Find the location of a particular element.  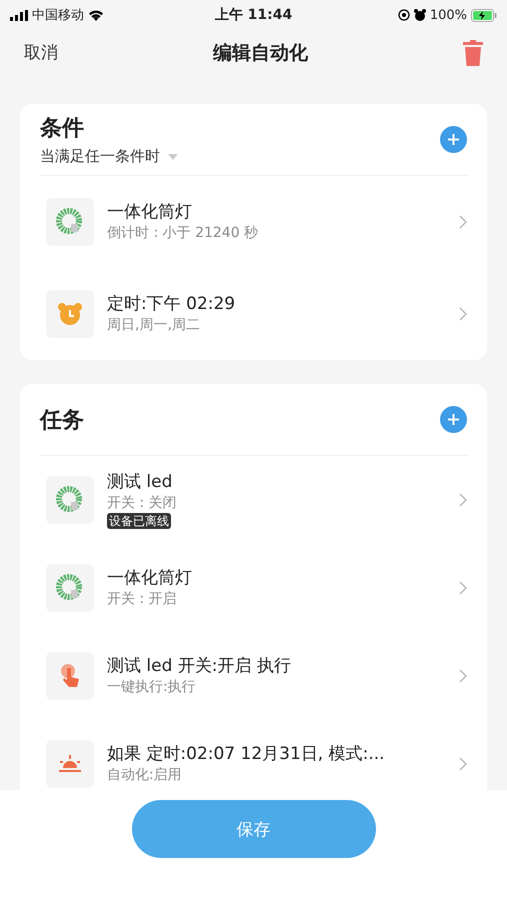

item-title: 测试 led 开关:开启 执行 is located at coordinates (199, 666).